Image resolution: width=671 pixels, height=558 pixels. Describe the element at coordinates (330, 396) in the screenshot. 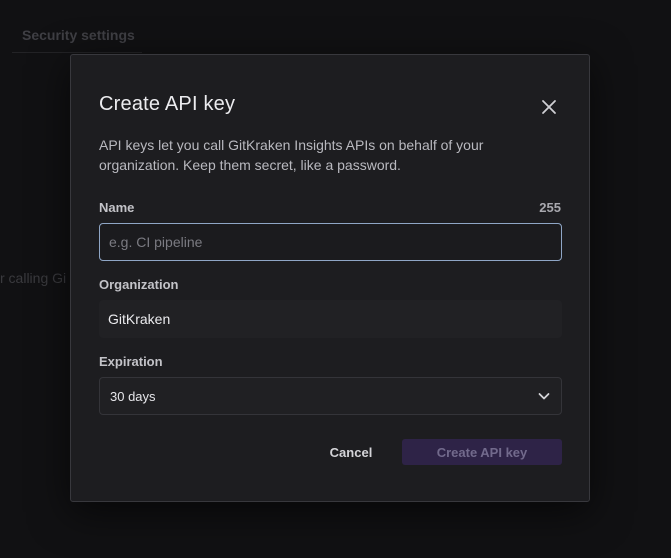

I see `expiration-select: 30 days` at that location.